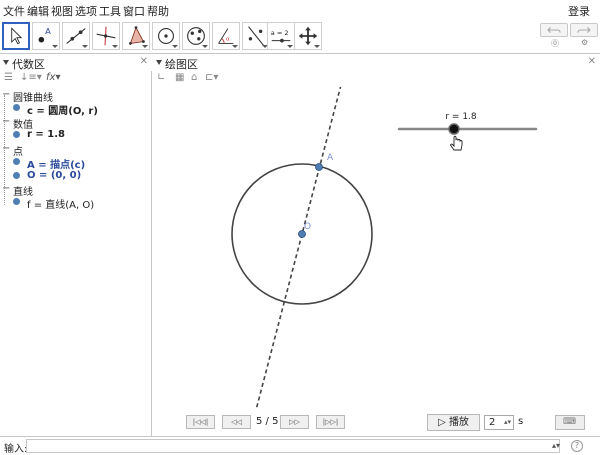  I want to click on undo-button, so click(554, 30).